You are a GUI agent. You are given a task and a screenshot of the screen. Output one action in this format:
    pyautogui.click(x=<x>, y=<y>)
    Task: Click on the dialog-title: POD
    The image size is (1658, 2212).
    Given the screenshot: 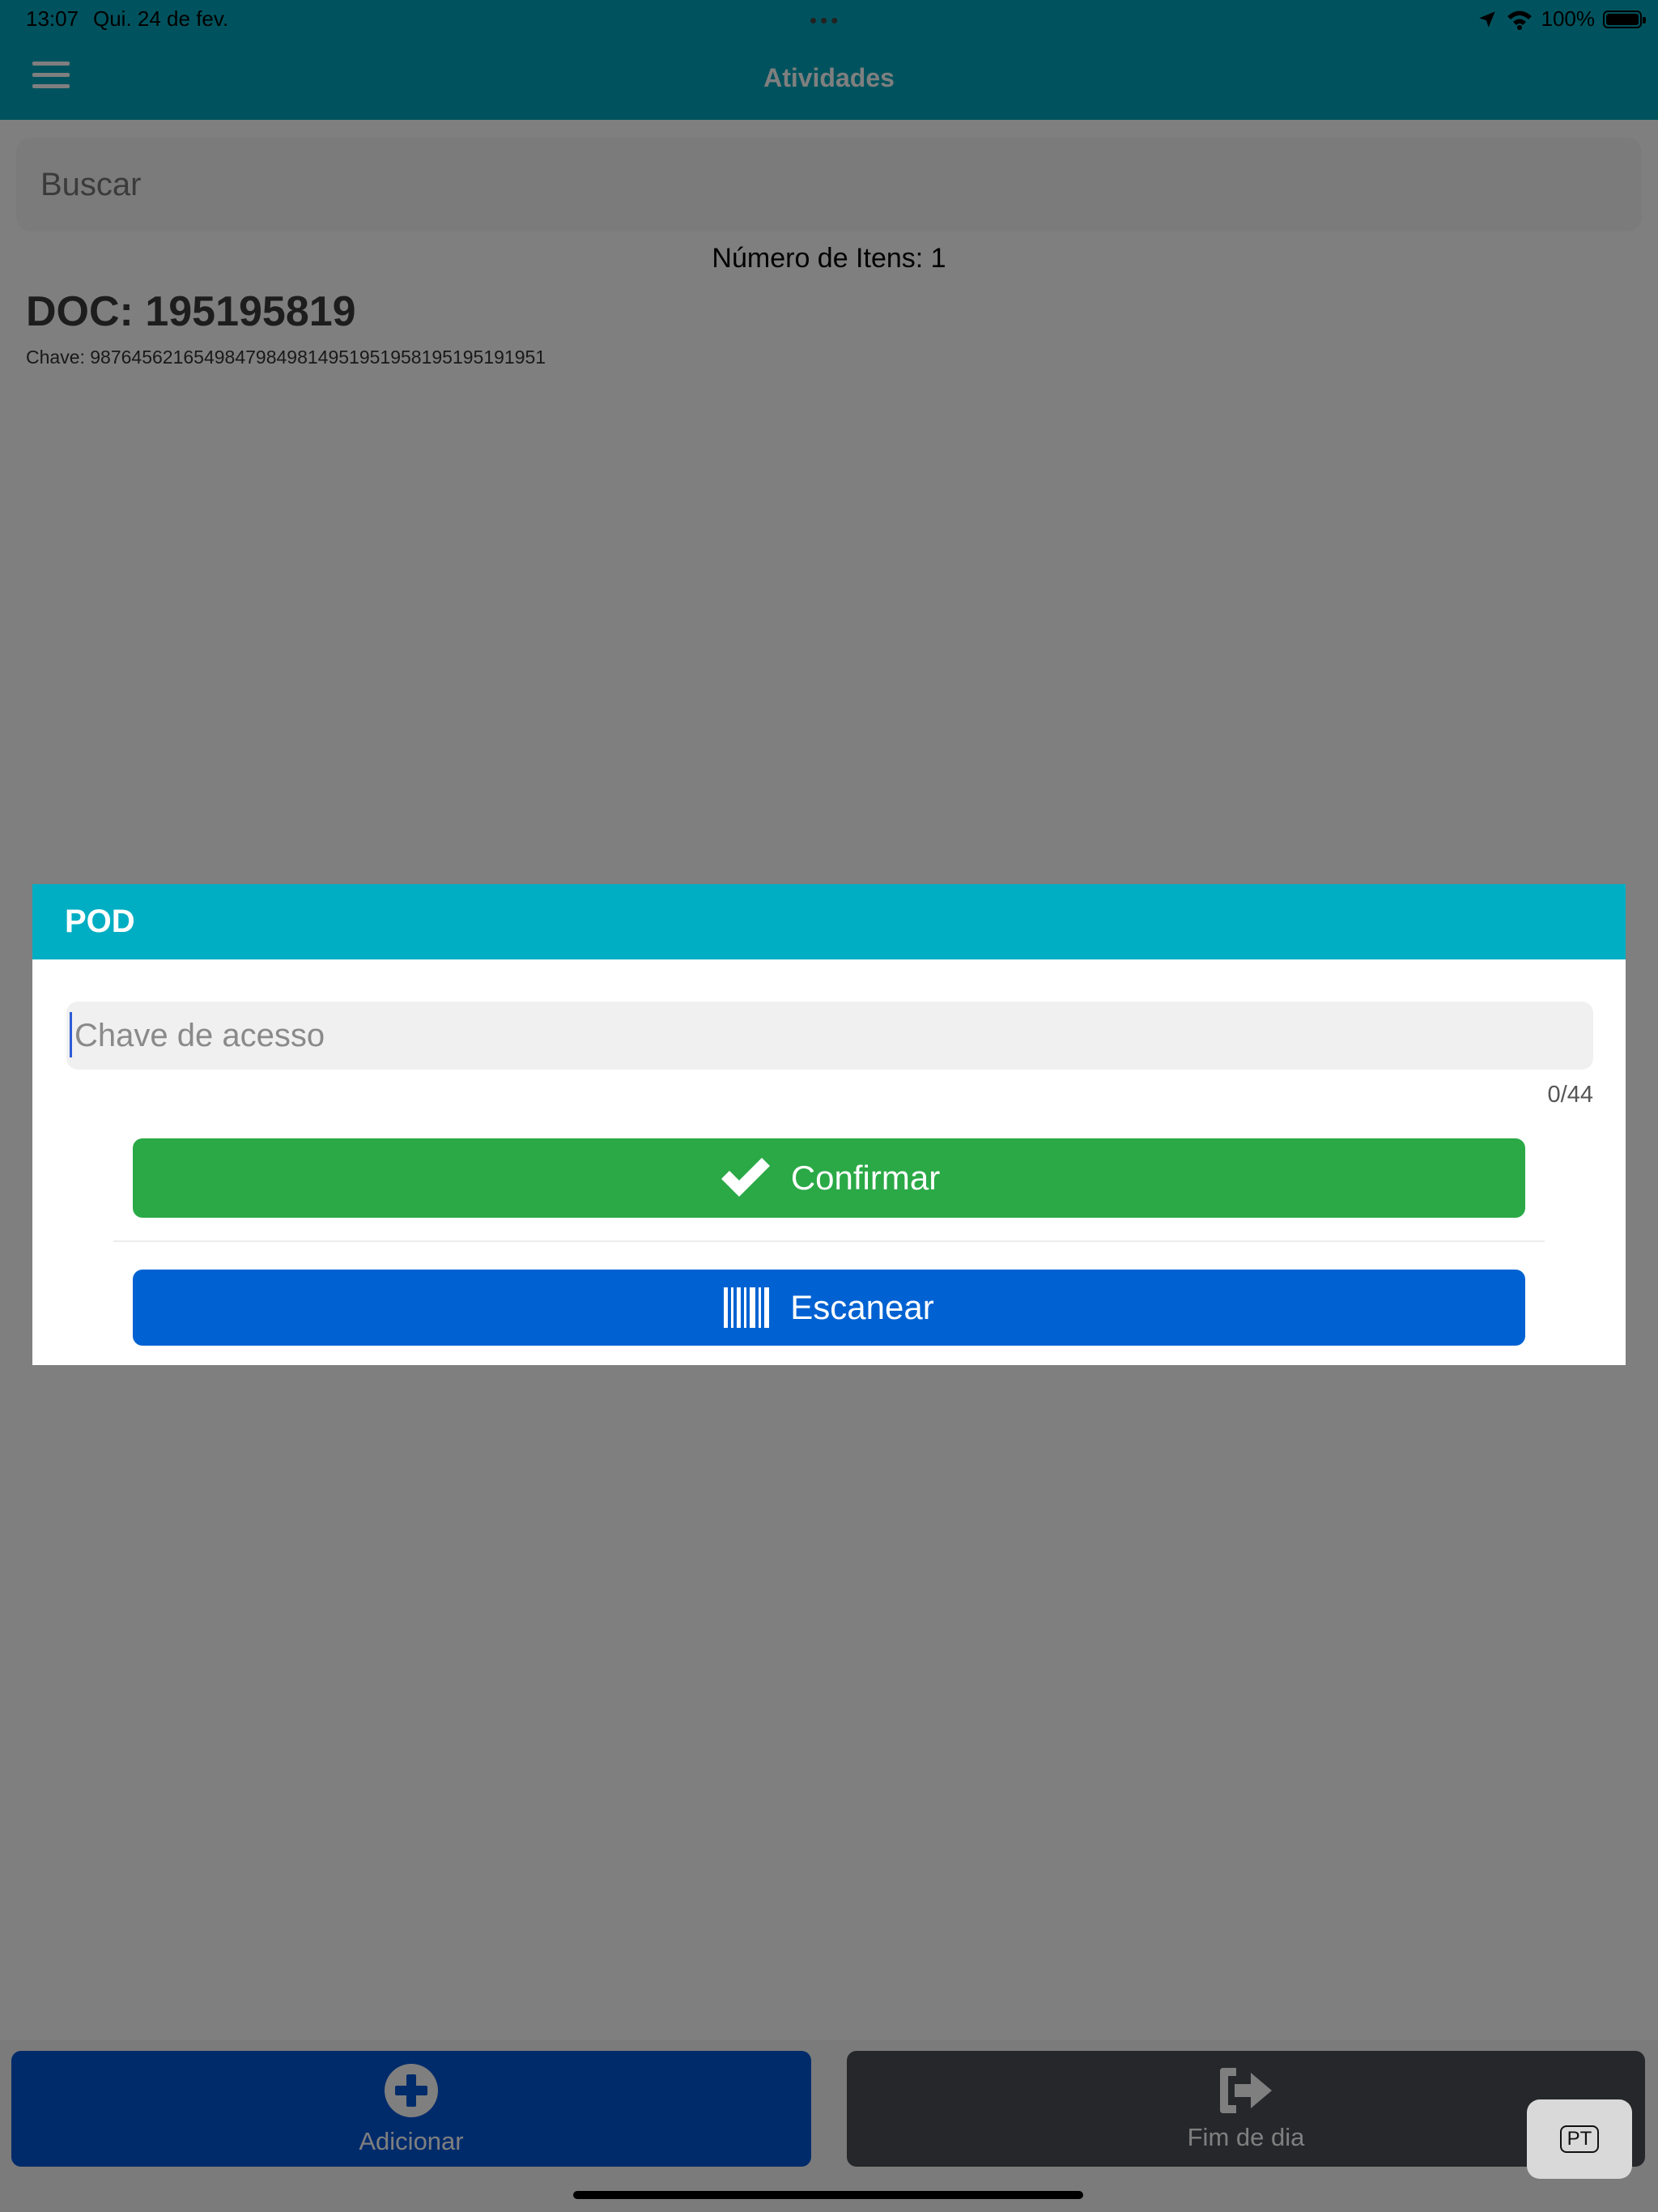 What is the action you would take?
    pyautogui.click(x=100, y=921)
    